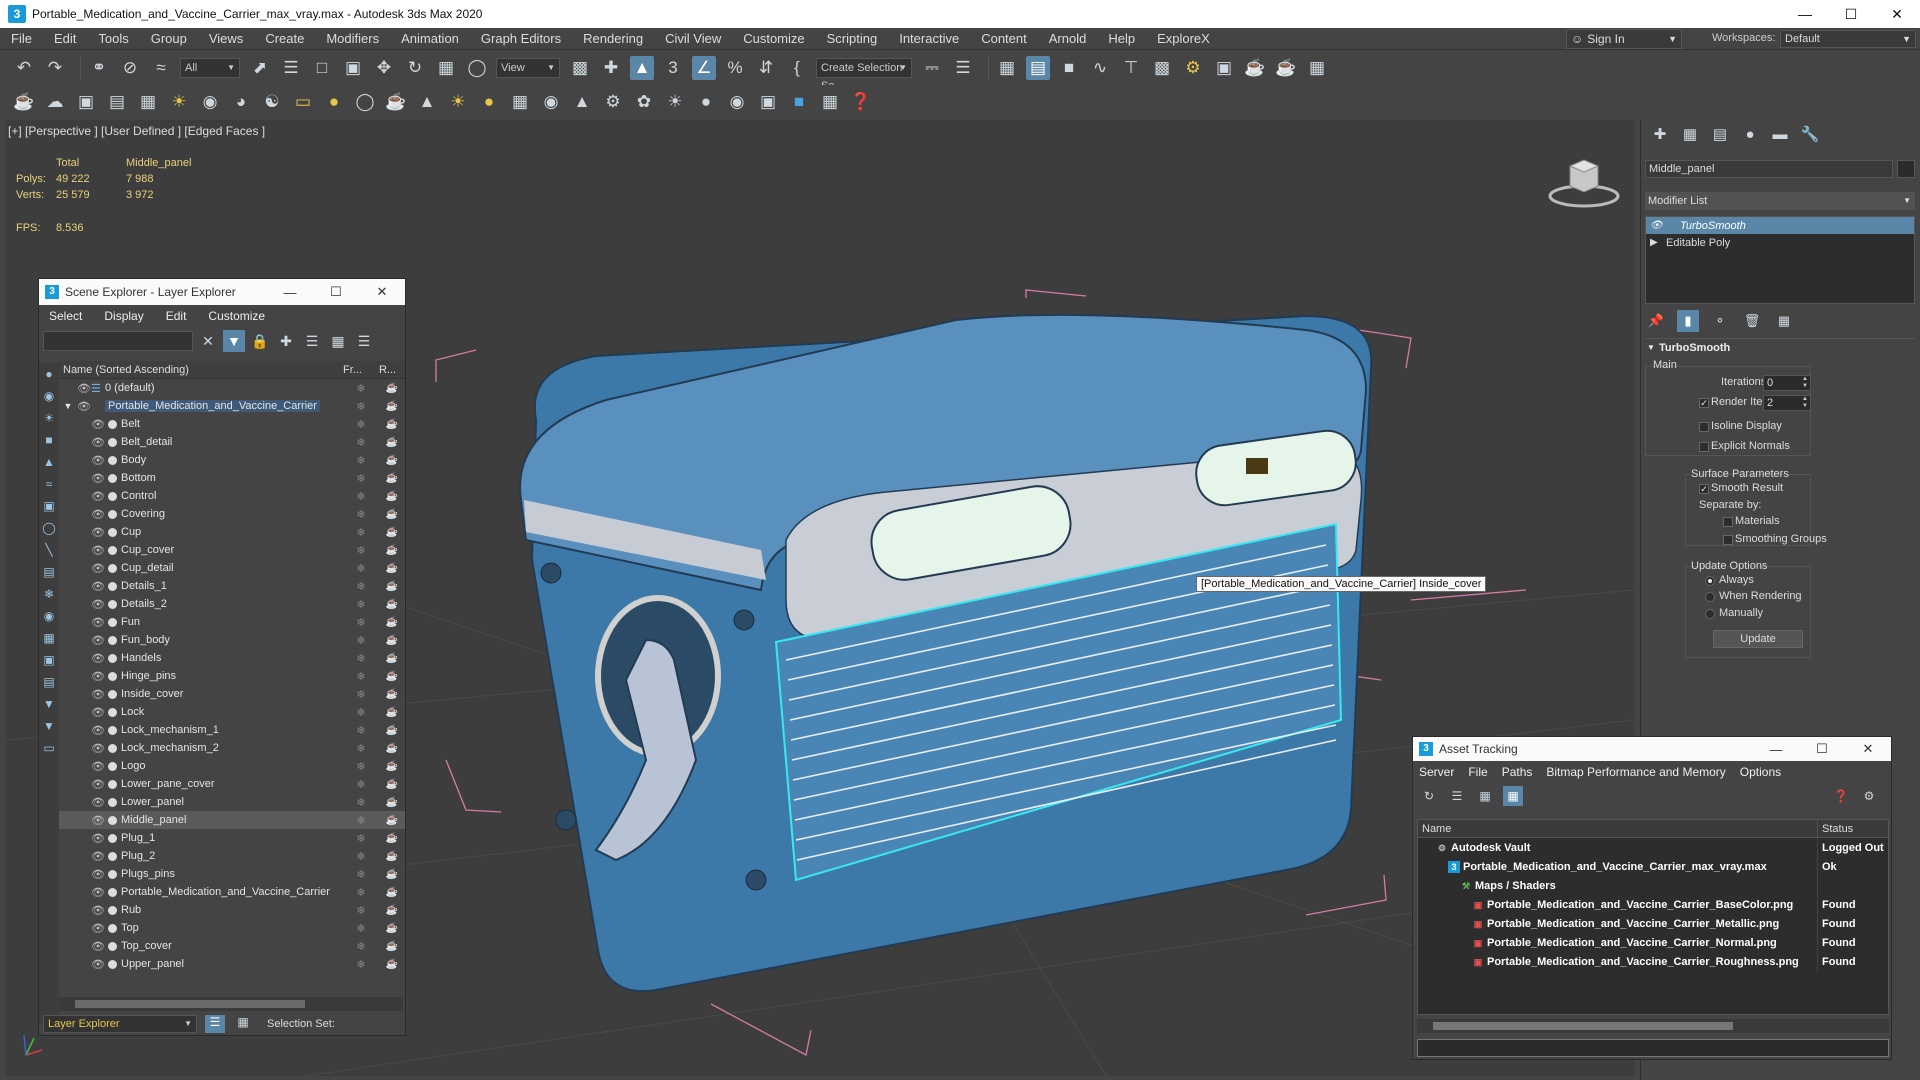 The width and height of the screenshot is (1920, 1080). I want to click on column-name-header: Name, so click(1618, 828).